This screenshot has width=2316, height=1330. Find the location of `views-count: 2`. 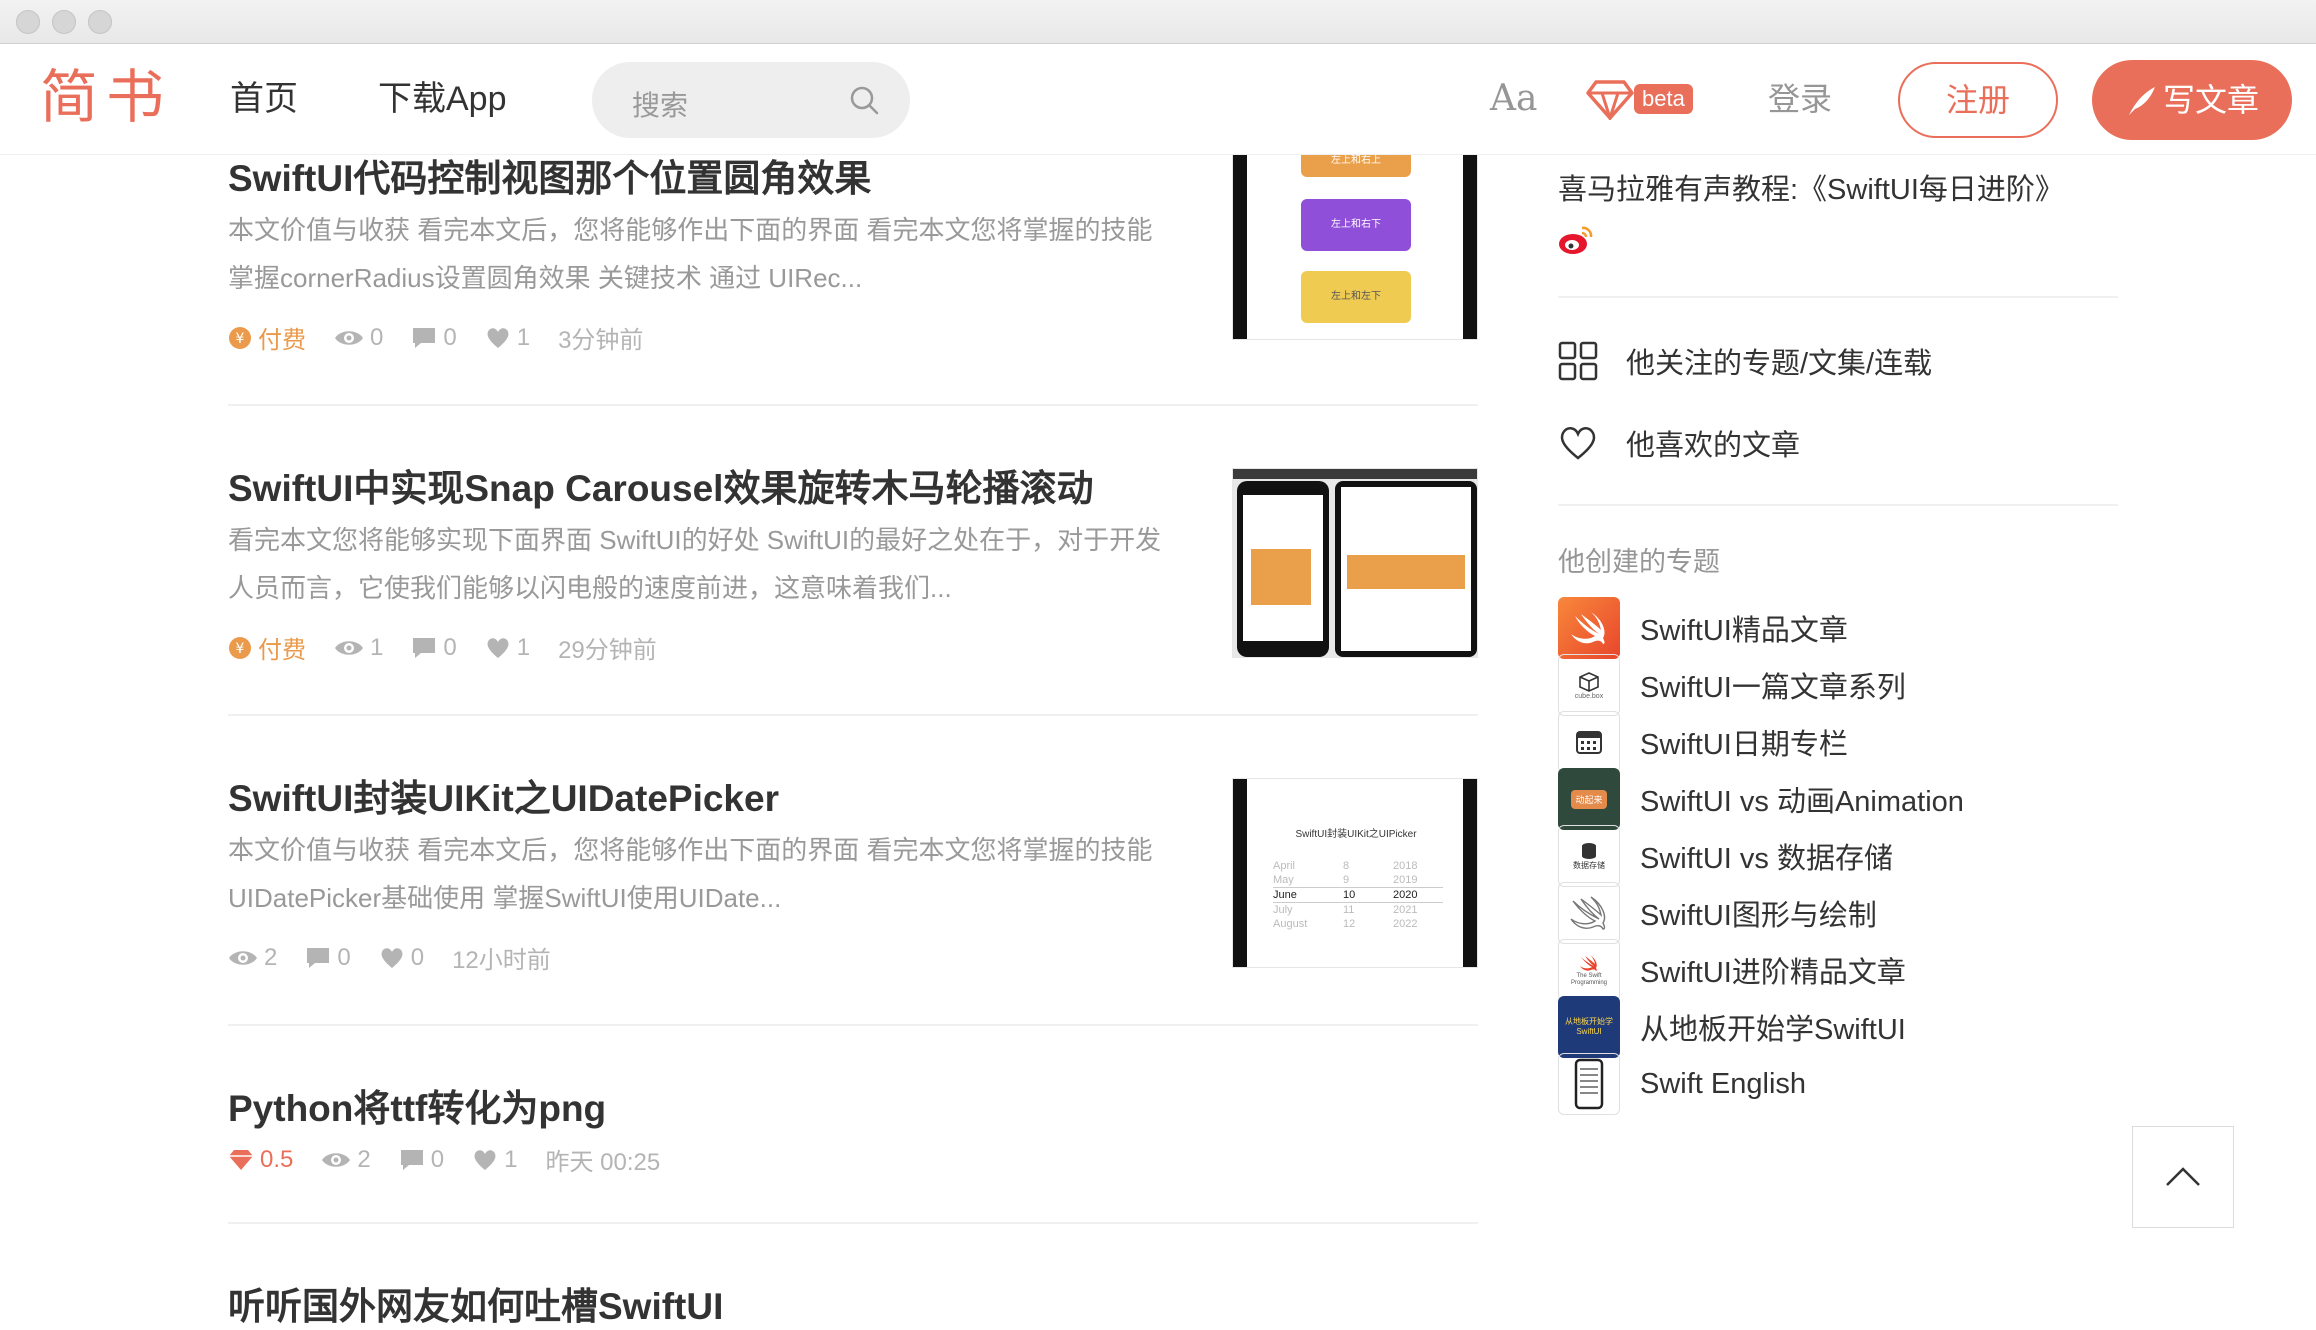

views-count: 2 is located at coordinates (252, 958).